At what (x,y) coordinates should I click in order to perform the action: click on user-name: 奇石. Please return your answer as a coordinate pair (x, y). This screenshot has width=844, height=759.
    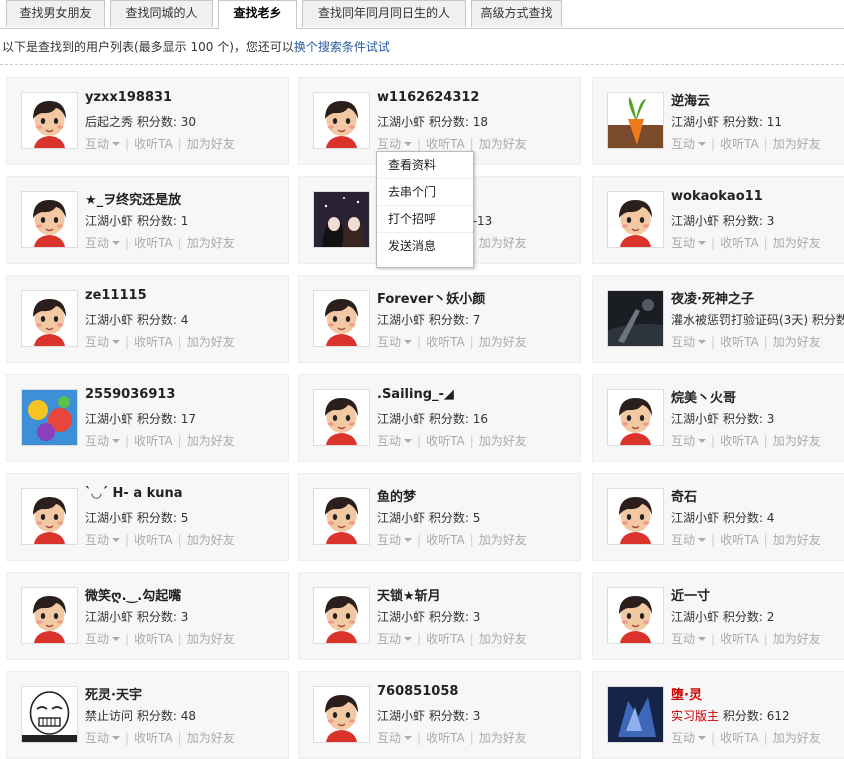
    Looking at the image, I should click on (684, 495).